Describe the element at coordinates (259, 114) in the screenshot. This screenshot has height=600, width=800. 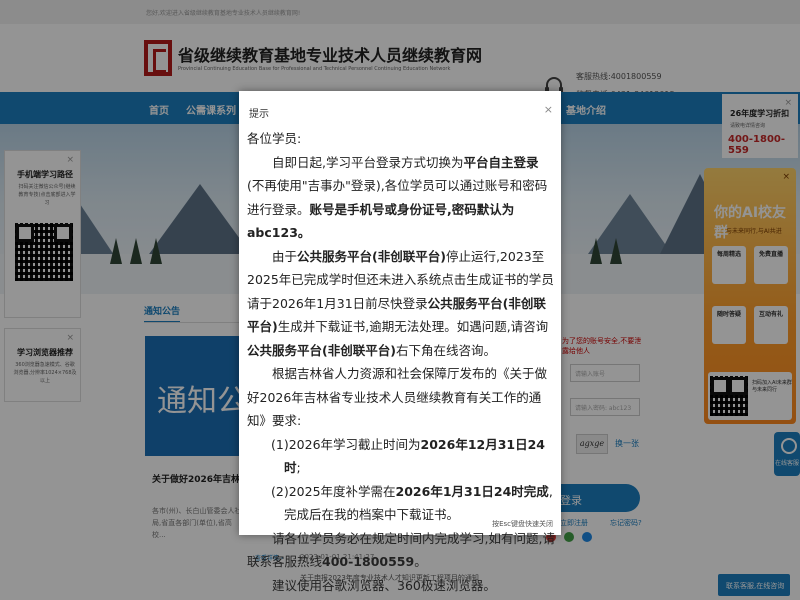
I see `modal-title: 提示` at that location.